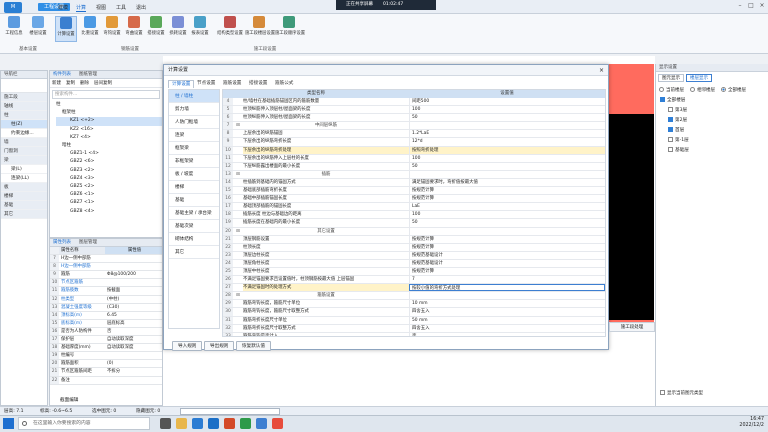 This screenshot has height=432, width=768. What do you see at coordinates (414, 158) in the screenshot?
I see `setting-row: 11 下层余出的纵筋伸入上层柱的长度 100` at bounding box center [414, 158].